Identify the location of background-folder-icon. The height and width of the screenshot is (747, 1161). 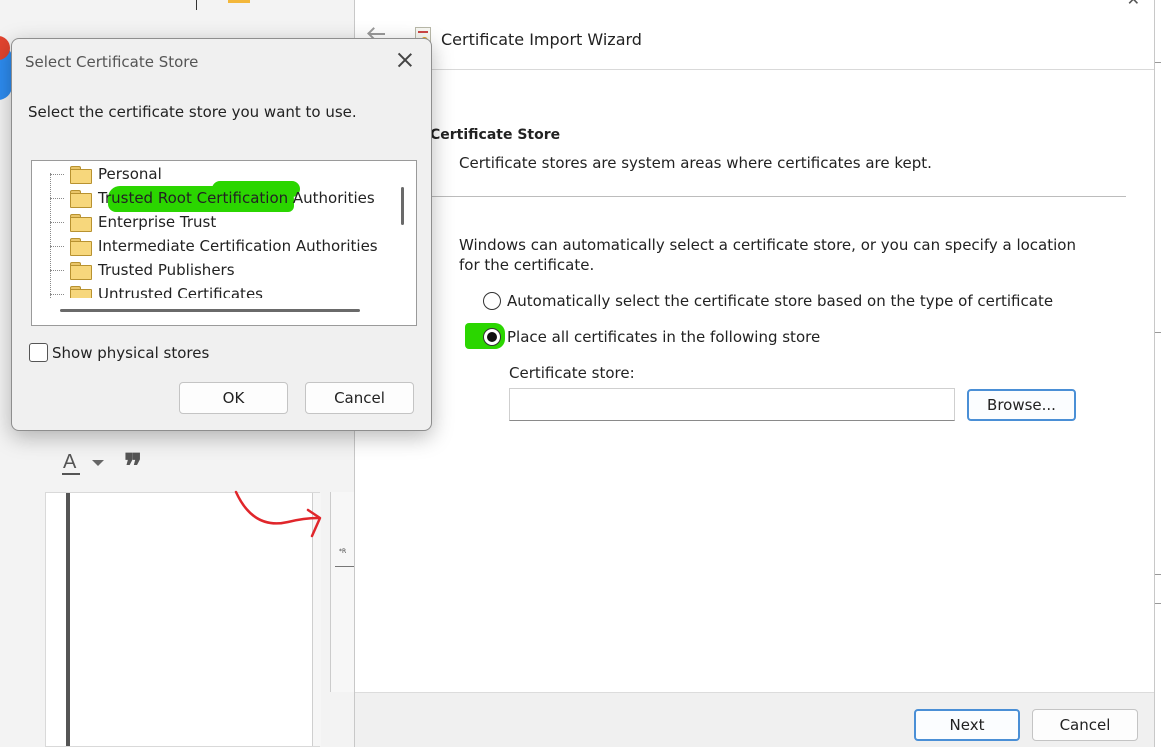
(239, 1).